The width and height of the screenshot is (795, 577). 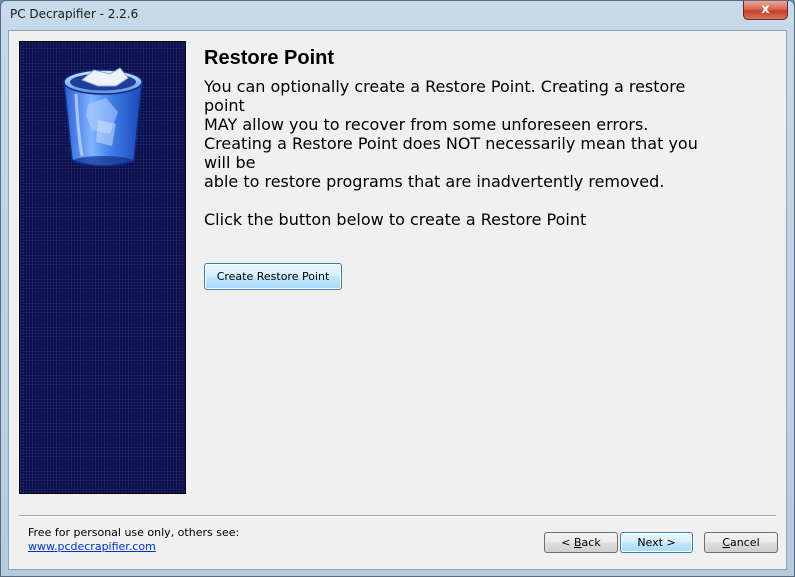 What do you see at coordinates (397, 516) in the screenshot?
I see `footer-divider` at bounding box center [397, 516].